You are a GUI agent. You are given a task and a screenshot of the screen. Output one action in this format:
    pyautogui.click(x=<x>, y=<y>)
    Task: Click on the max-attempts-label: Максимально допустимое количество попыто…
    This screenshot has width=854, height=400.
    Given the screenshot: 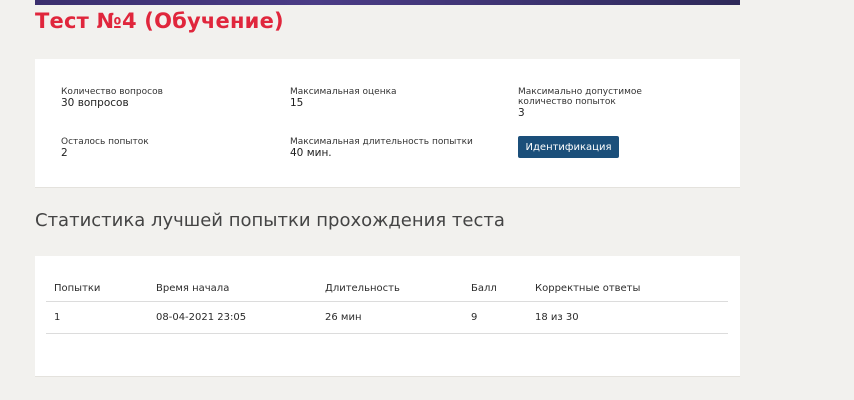 What is the action you would take?
    pyautogui.click(x=580, y=97)
    